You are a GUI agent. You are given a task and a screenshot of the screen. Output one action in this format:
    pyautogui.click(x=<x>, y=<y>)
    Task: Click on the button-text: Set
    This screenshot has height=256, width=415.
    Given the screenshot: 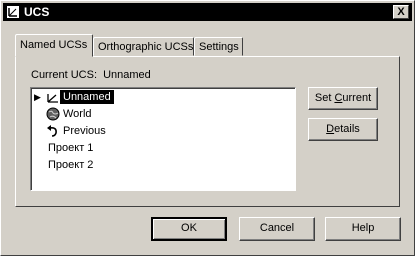 What is the action you would take?
    pyautogui.click(x=324, y=98)
    